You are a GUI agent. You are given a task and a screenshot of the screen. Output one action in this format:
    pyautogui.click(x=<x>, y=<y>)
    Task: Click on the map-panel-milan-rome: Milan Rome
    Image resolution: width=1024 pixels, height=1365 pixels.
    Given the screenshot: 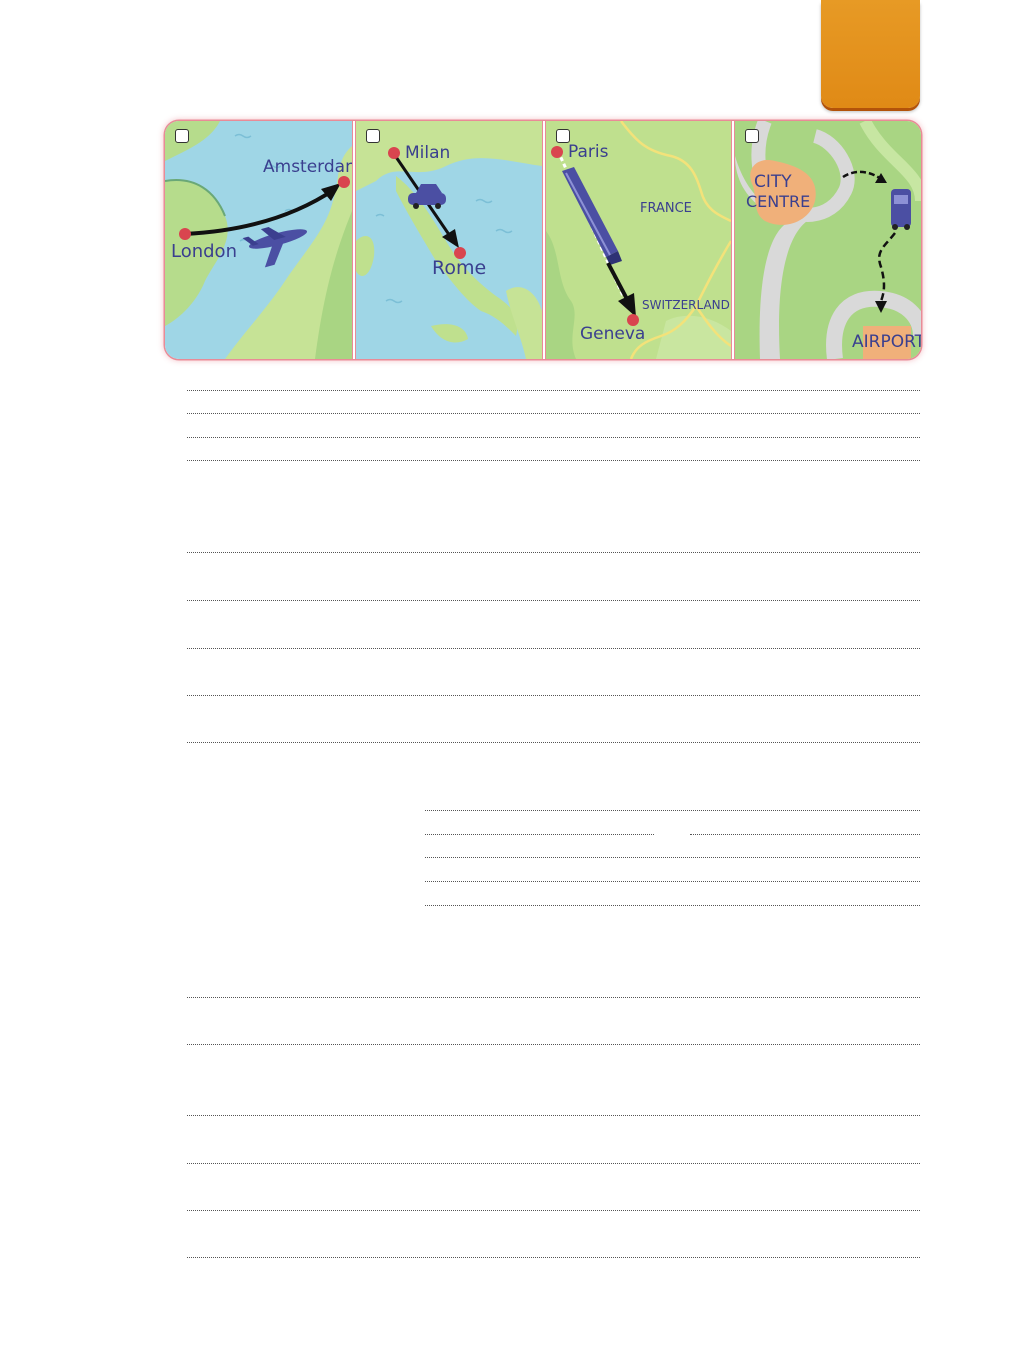 What is the action you would take?
    pyautogui.click(x=449, y=240)
    